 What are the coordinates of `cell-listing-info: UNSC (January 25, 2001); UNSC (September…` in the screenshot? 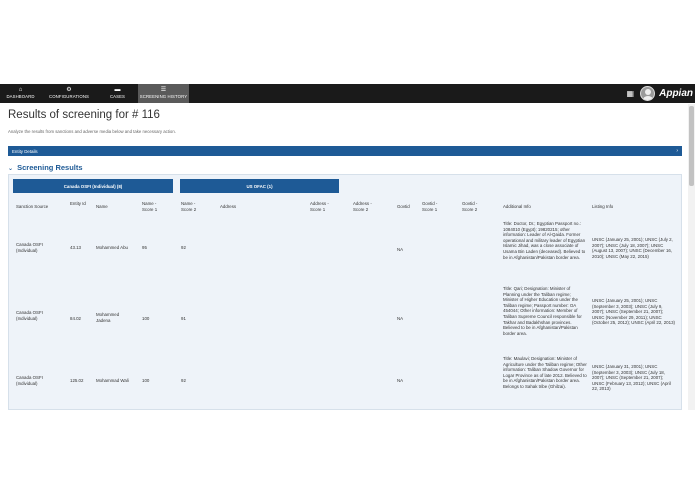 It's located at (633, 312).